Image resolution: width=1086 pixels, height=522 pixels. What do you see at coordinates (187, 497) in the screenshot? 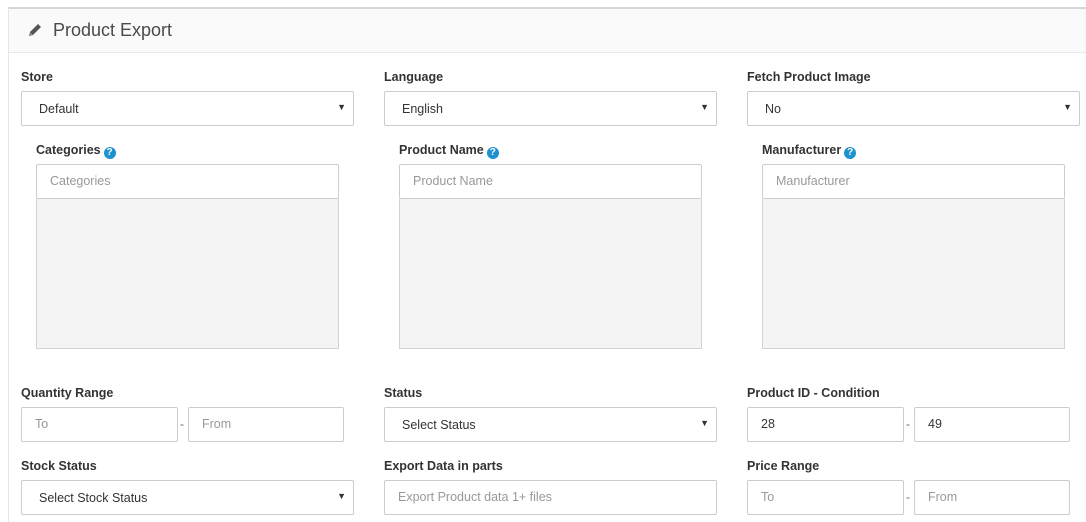
I see `stock-status-select: Select Stock Status ▼` at bounding box center [187, 497].